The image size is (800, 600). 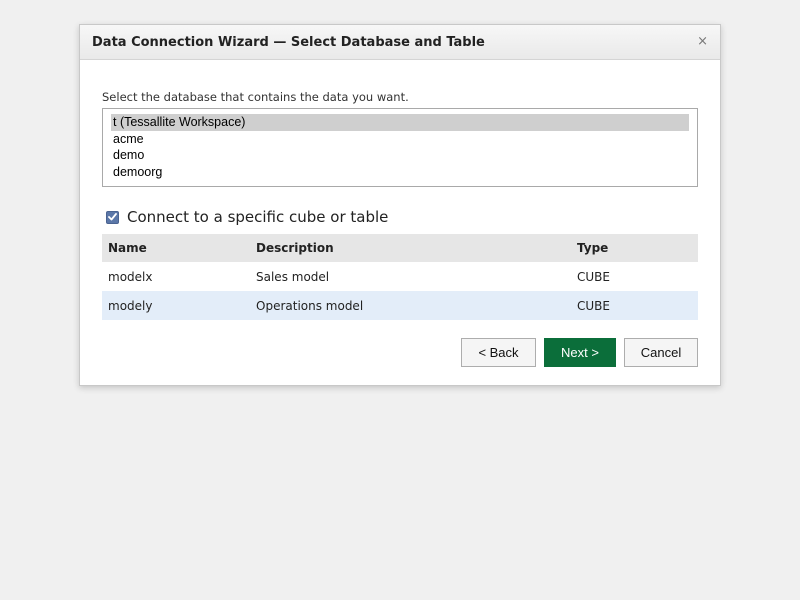 What do you see at coordinates (400, 155) in the screenshot?
I see `database-item: demo` at bounding box center [400, 155].